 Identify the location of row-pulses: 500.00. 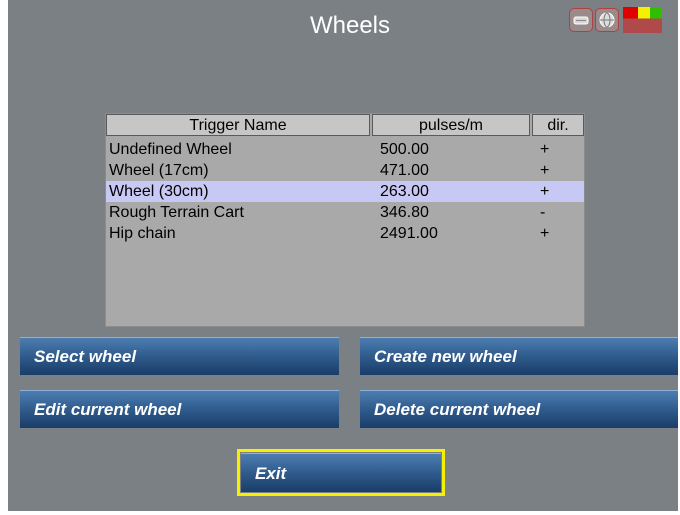
(404, 149).